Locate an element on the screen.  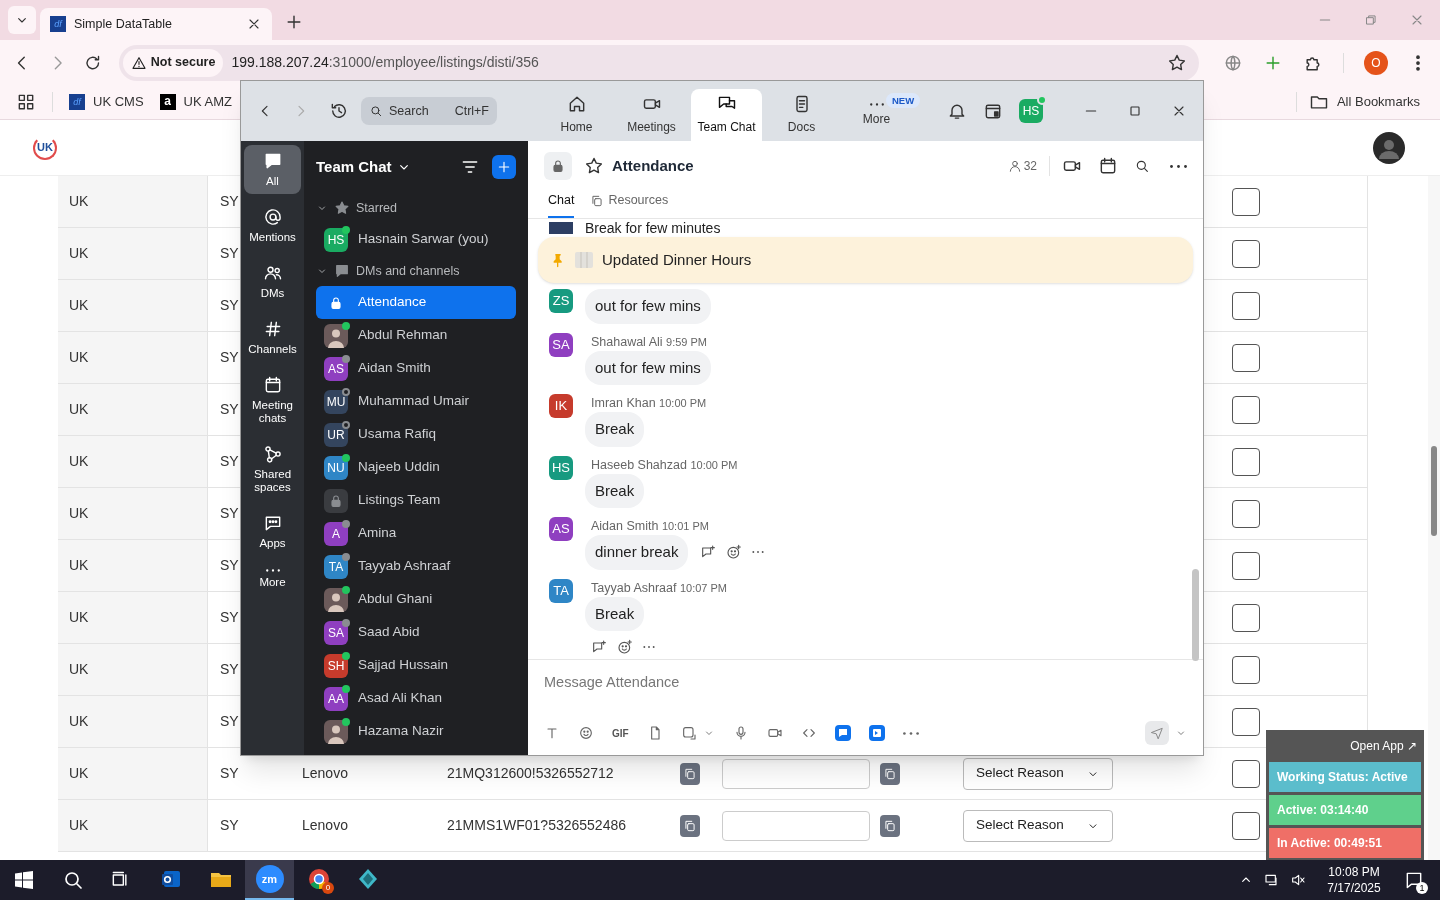
start-icon is located at coordinates (24, 880).